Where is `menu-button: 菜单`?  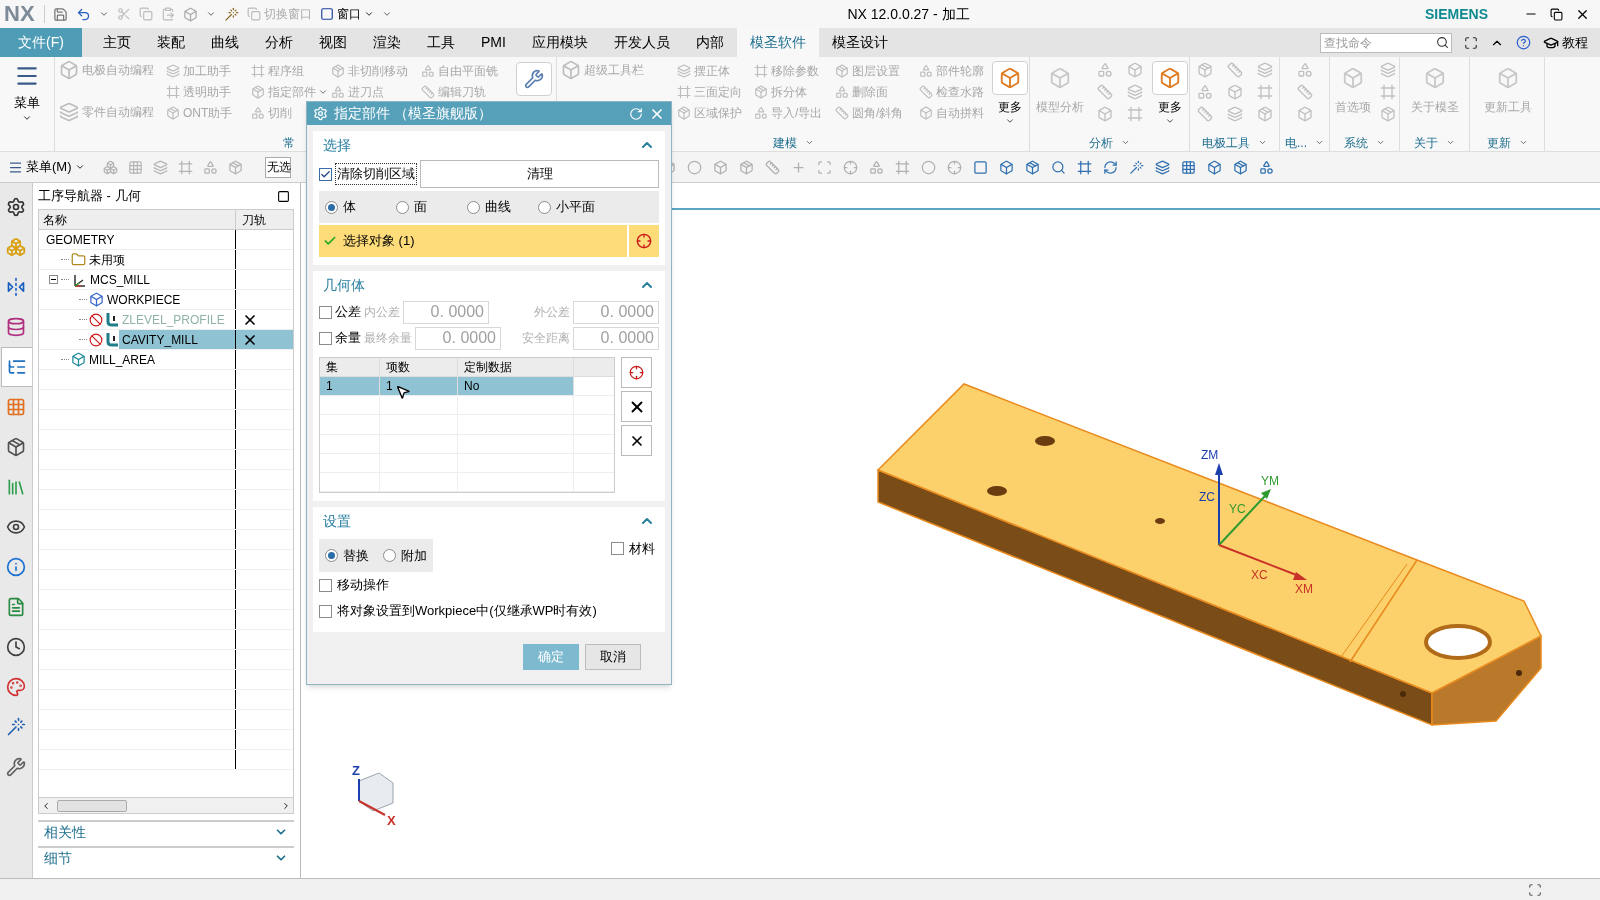 menu-button: 菜单 is located at coordinates (27, 93).